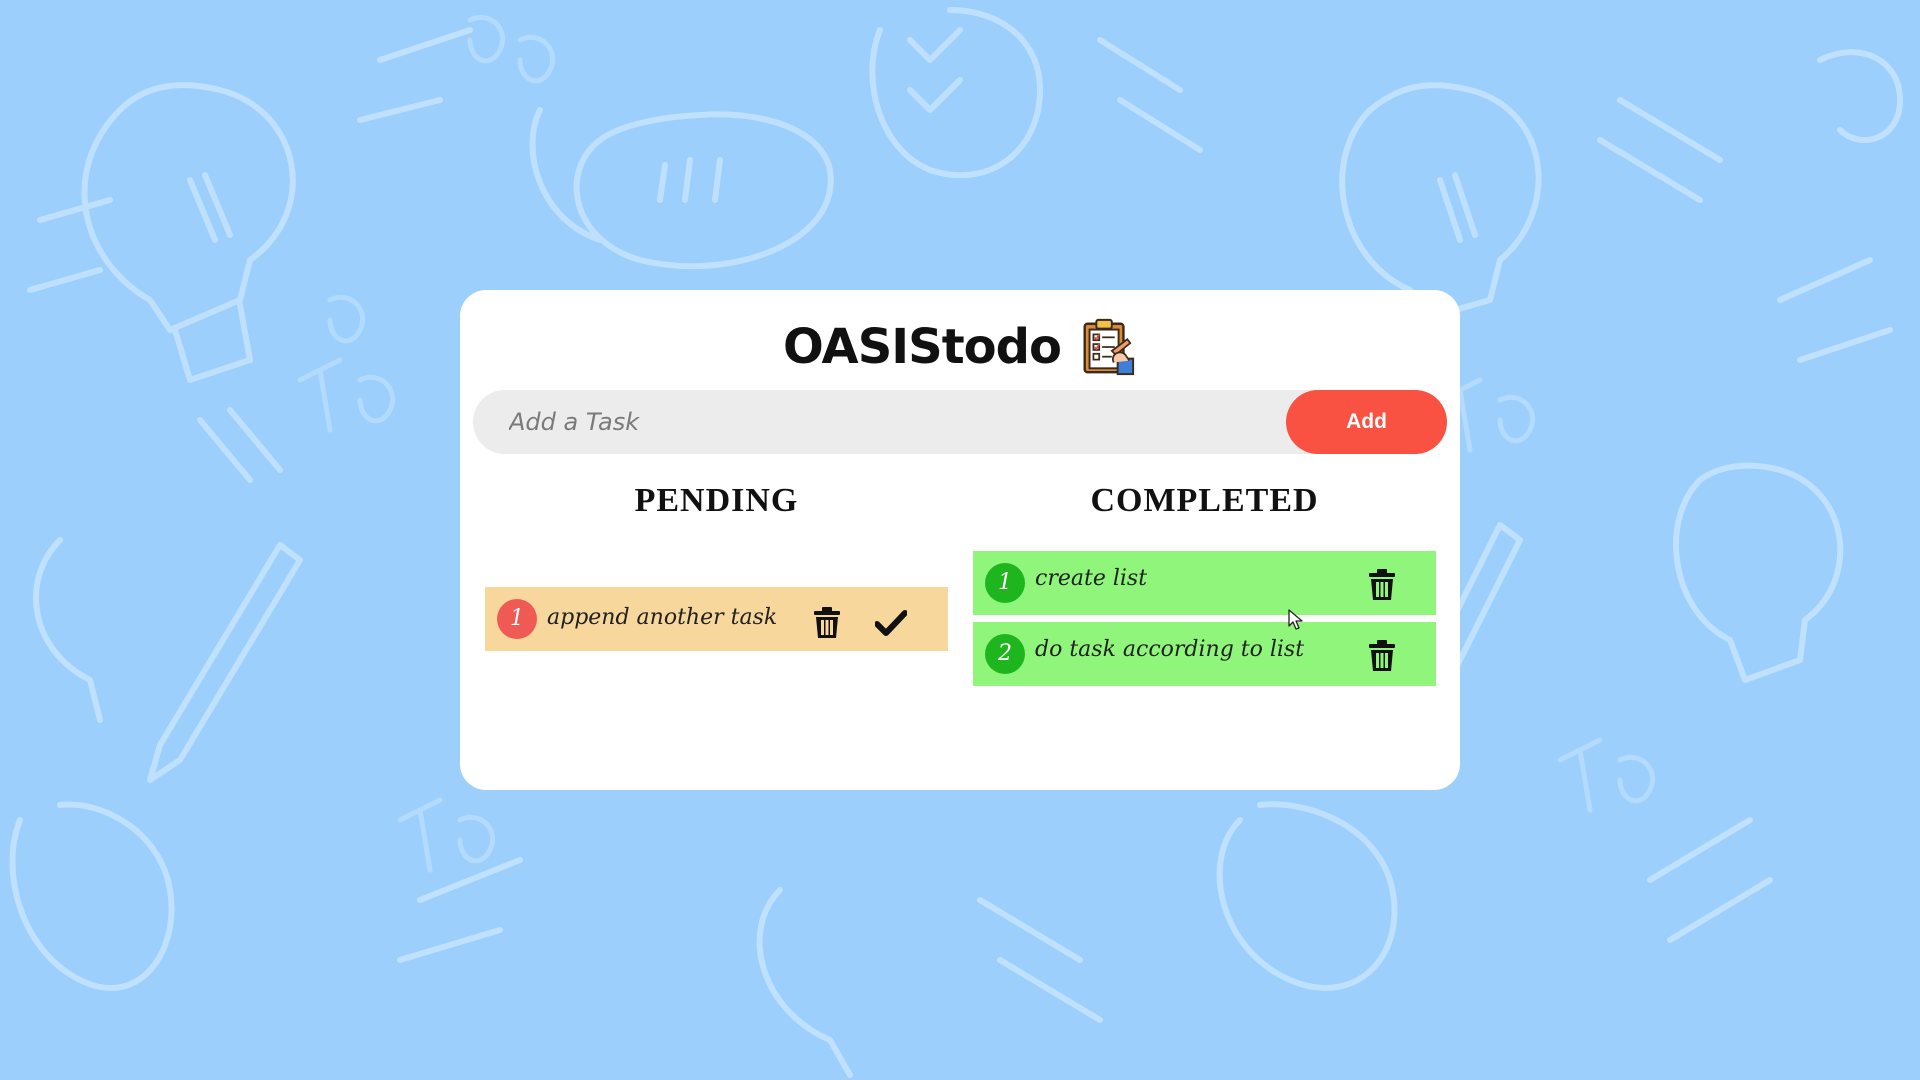  I want to click on task-text: do task according to list, so click(1170, 649).